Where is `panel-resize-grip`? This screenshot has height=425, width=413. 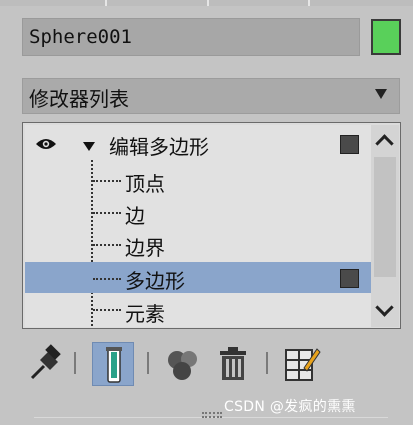 panel-resize-grip is located at coordinates (212, 415).